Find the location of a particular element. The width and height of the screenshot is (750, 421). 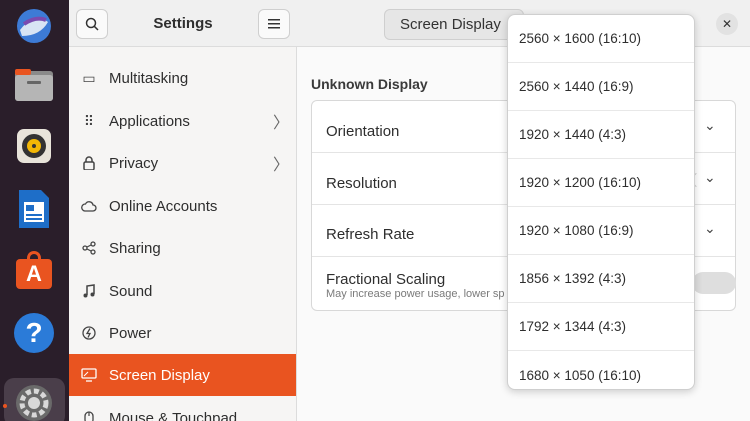

power-icon is located at coordinates (89, 333).